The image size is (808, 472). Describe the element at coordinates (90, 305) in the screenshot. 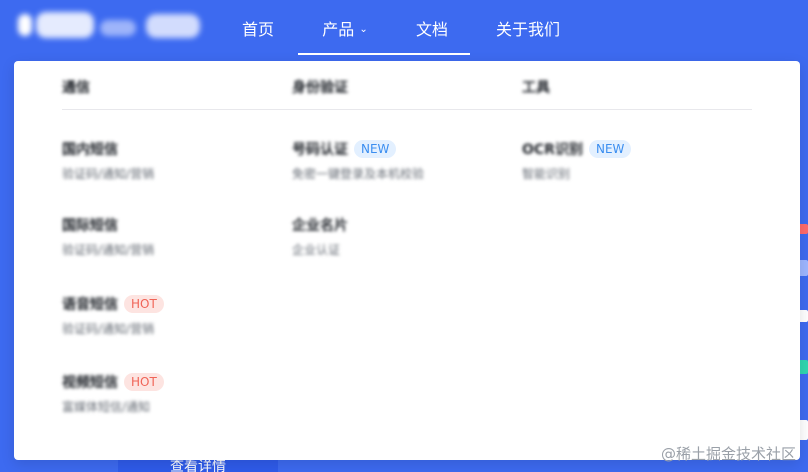

I see `product-title: 语音短信` at that location.